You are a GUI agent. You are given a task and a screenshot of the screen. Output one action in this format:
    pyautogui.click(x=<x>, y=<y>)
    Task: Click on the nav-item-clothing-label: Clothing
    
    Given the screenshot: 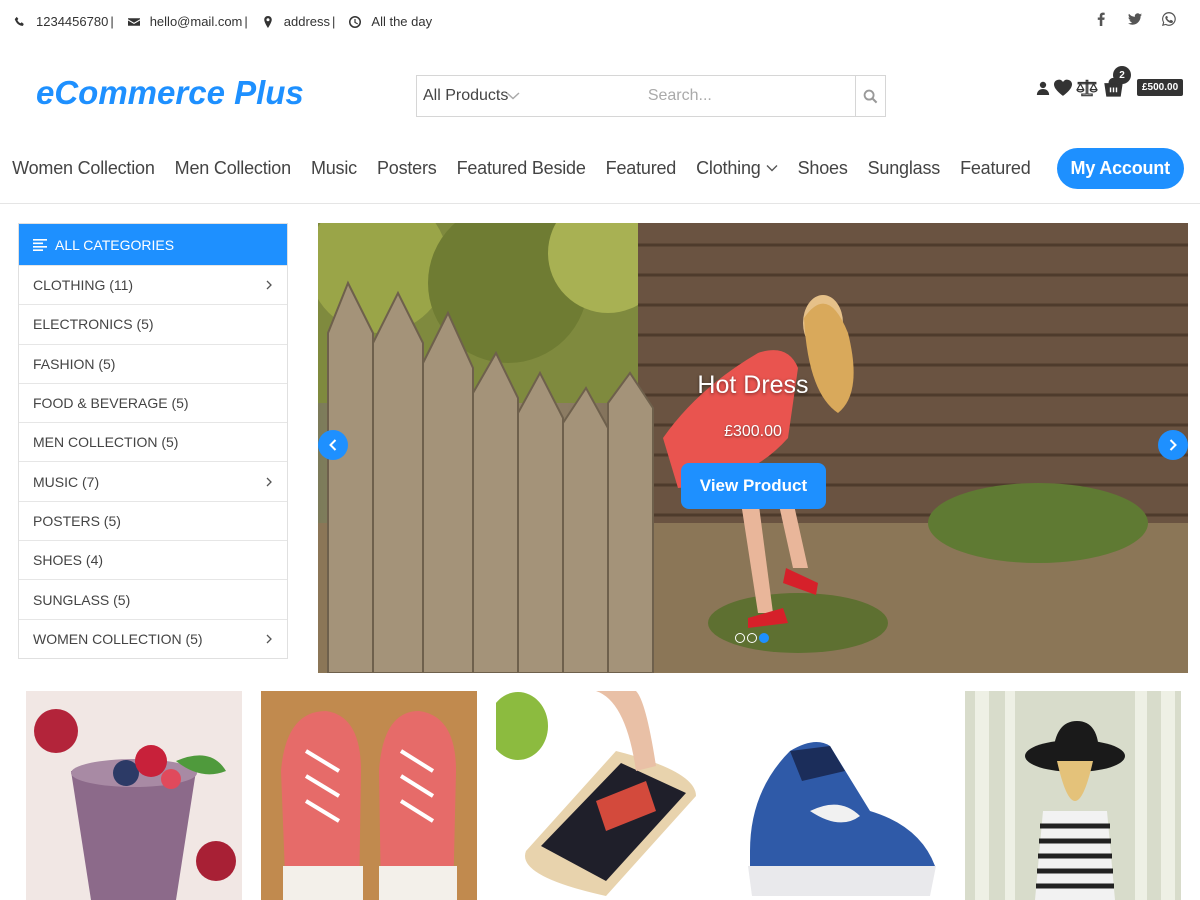 What is the action you would take?
    pyautogui.click(x=728, y=167)
    